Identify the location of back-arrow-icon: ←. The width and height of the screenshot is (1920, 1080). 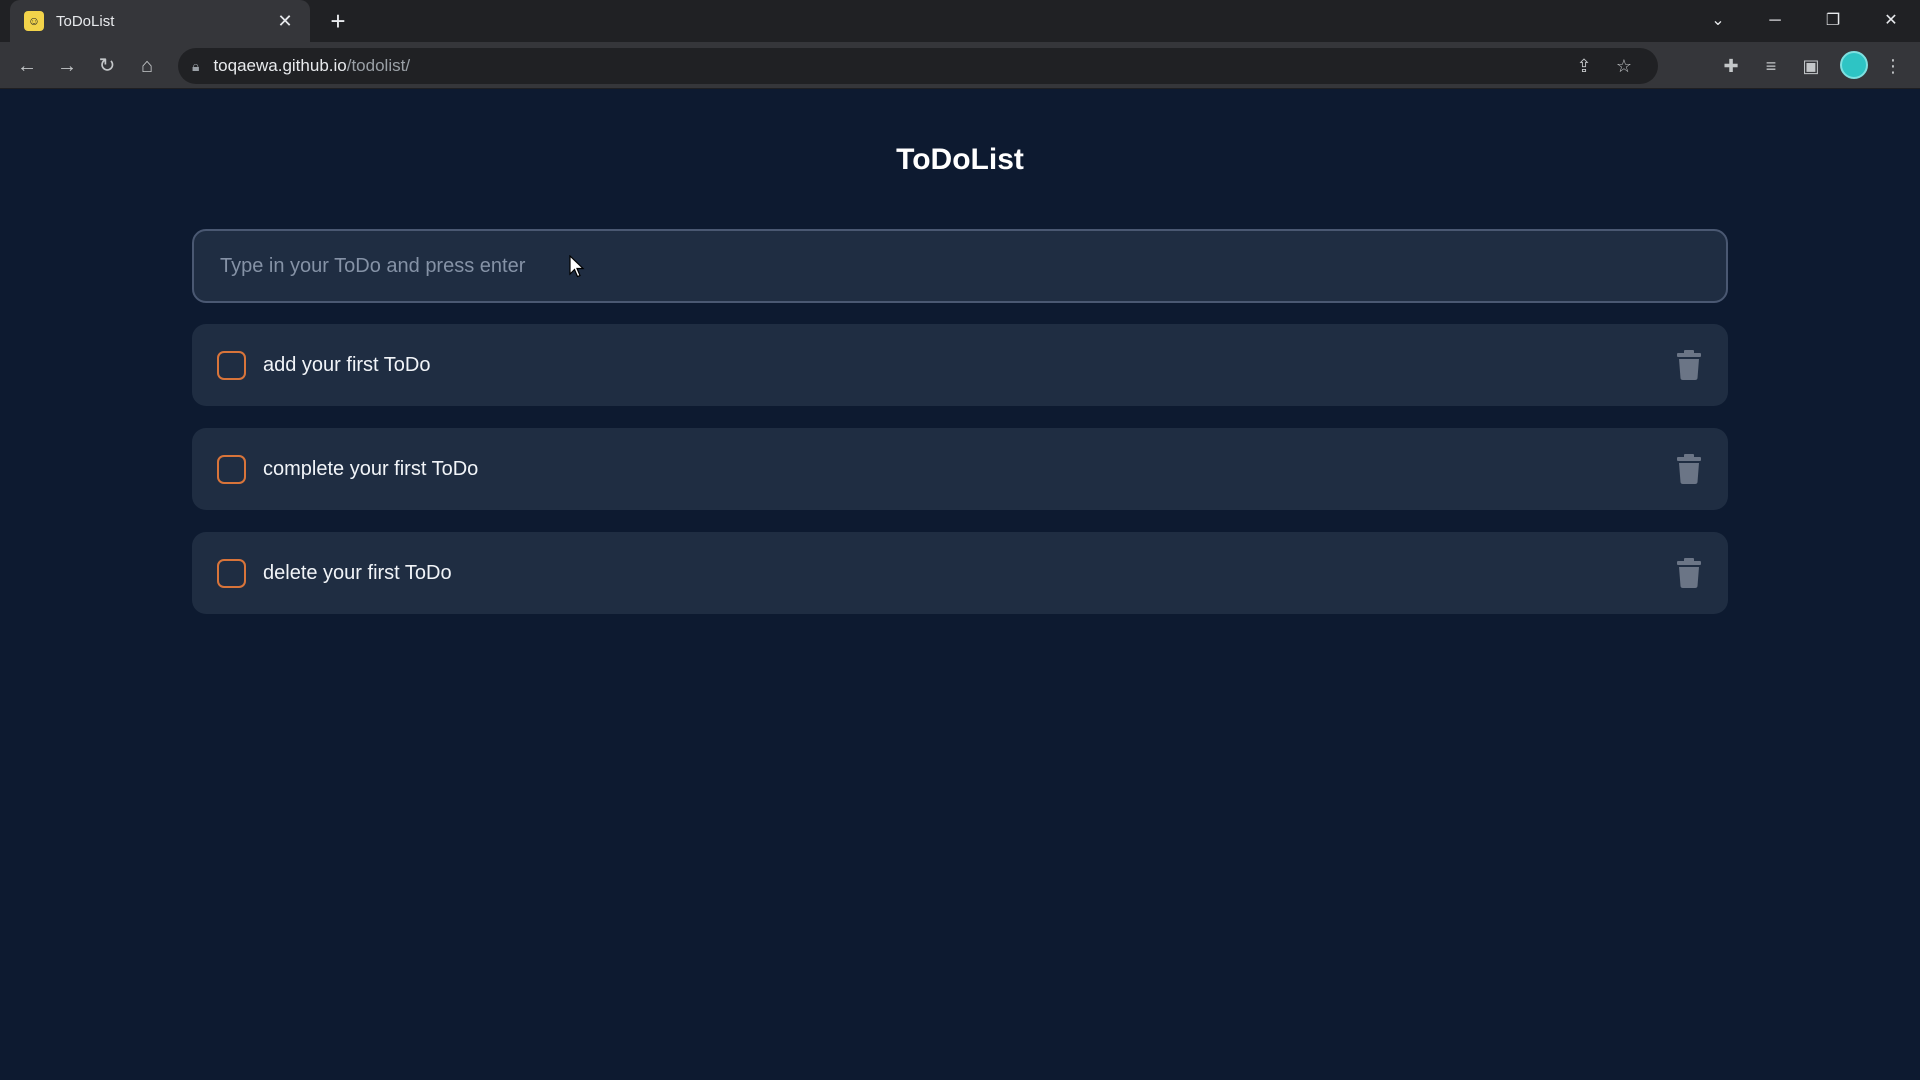
(27, 66).